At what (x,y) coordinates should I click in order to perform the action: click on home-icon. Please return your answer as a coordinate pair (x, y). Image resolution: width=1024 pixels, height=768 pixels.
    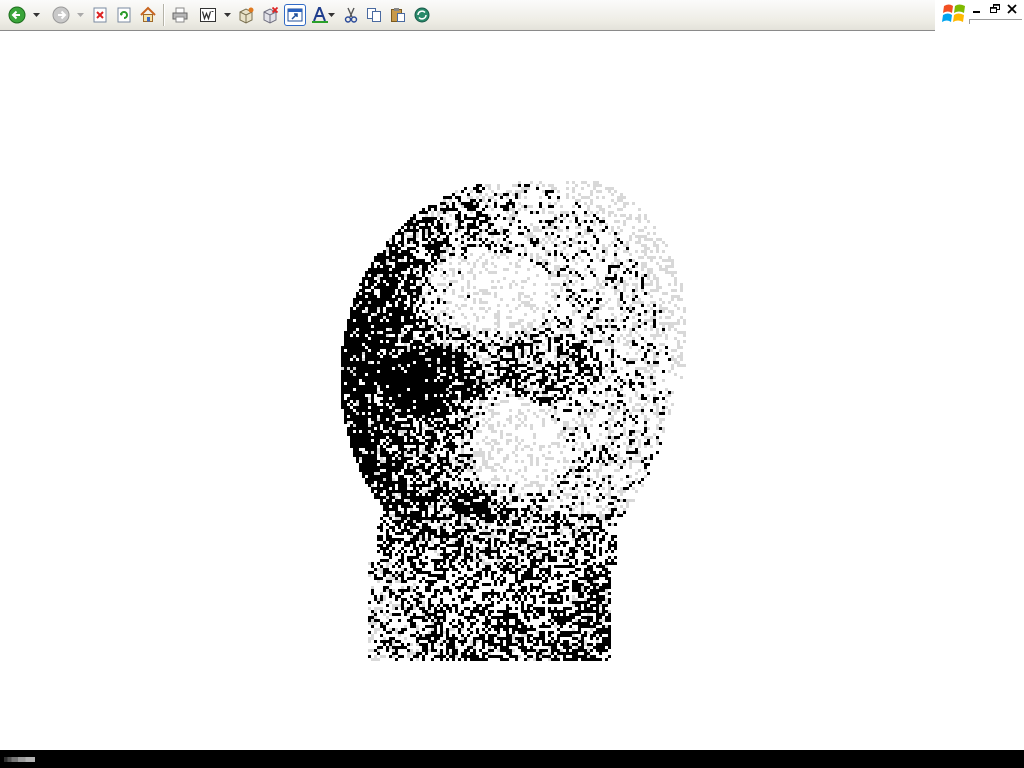
    Looking at the image, I should click on (148, 14).